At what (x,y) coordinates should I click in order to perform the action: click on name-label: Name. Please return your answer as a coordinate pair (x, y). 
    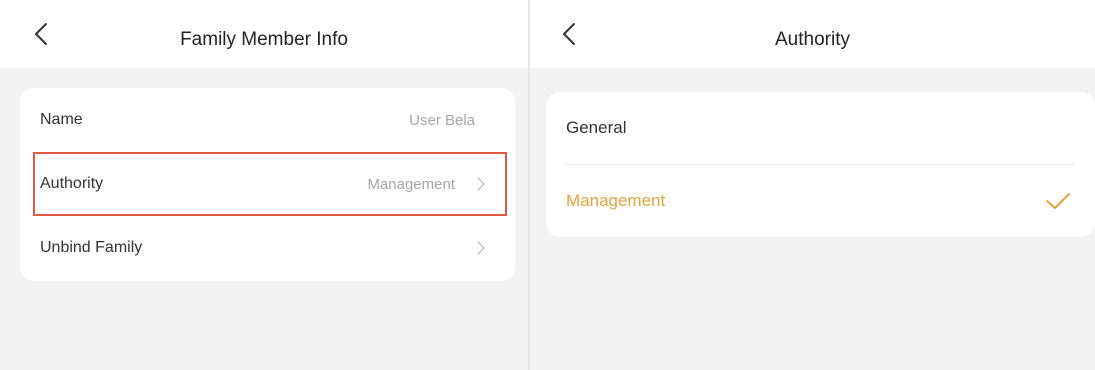
    Looking at the image, I should click on (61, 119).